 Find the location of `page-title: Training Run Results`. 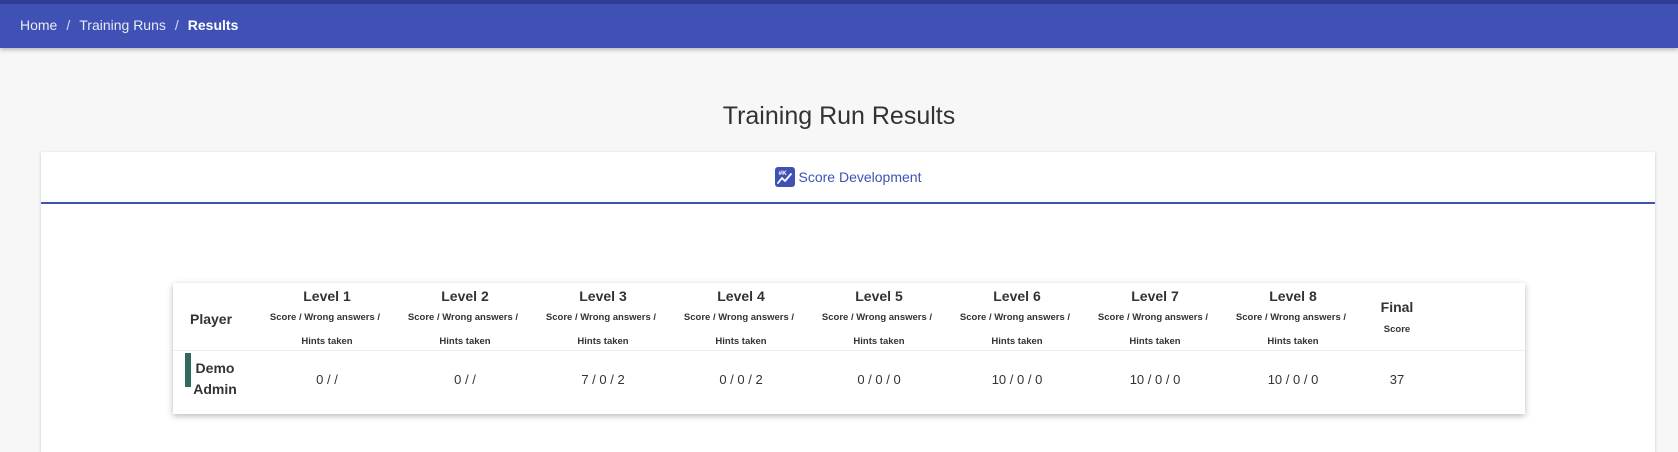

page-title: Training Run Results is located at coordinates (839, 116).